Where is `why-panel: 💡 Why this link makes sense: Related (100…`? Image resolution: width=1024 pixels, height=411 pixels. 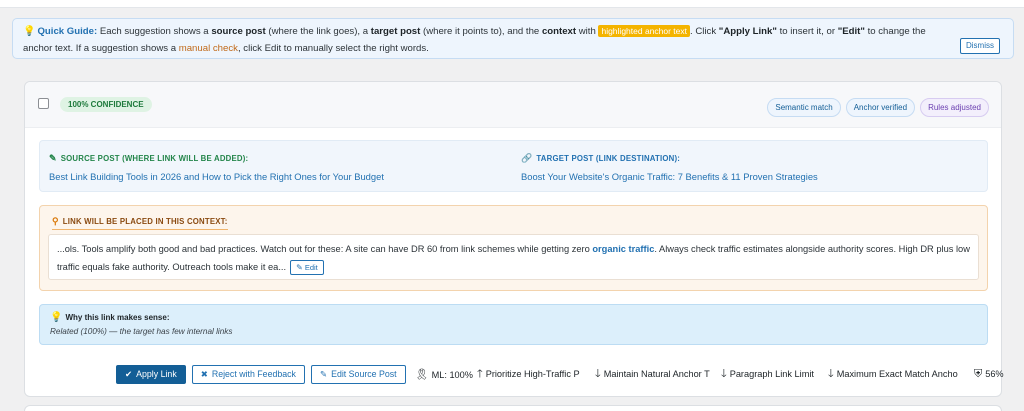
why-panel: 💡 Why this link makes sense: Related (100… is located at coordinates (513, 324).